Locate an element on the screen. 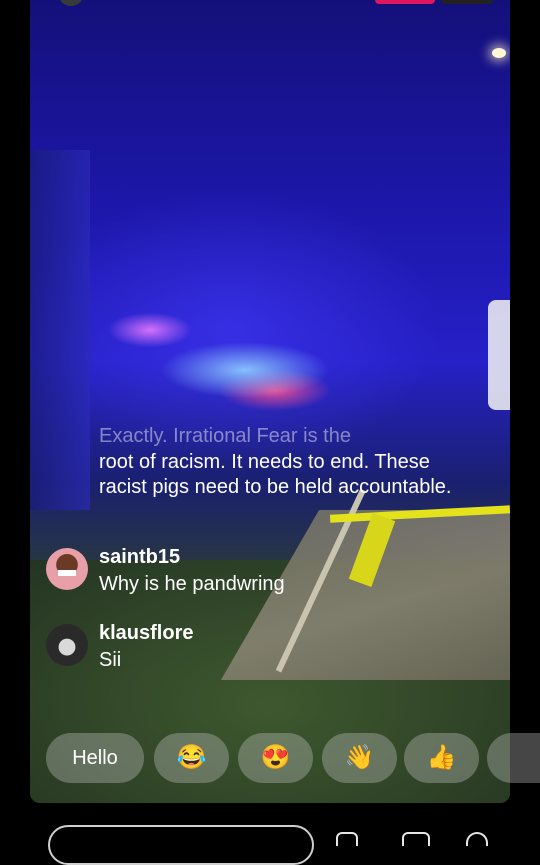  background-person is located at coordinates (499, 355).